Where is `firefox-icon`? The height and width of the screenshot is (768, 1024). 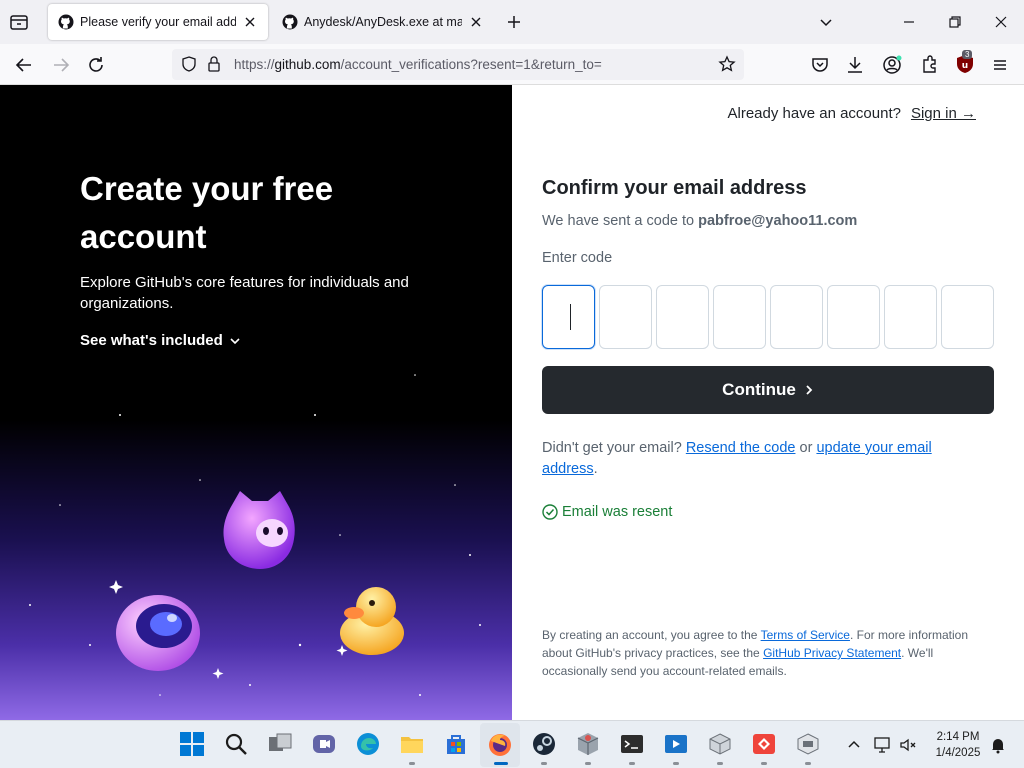 firefox-icon is located at coordinates (500, 744).